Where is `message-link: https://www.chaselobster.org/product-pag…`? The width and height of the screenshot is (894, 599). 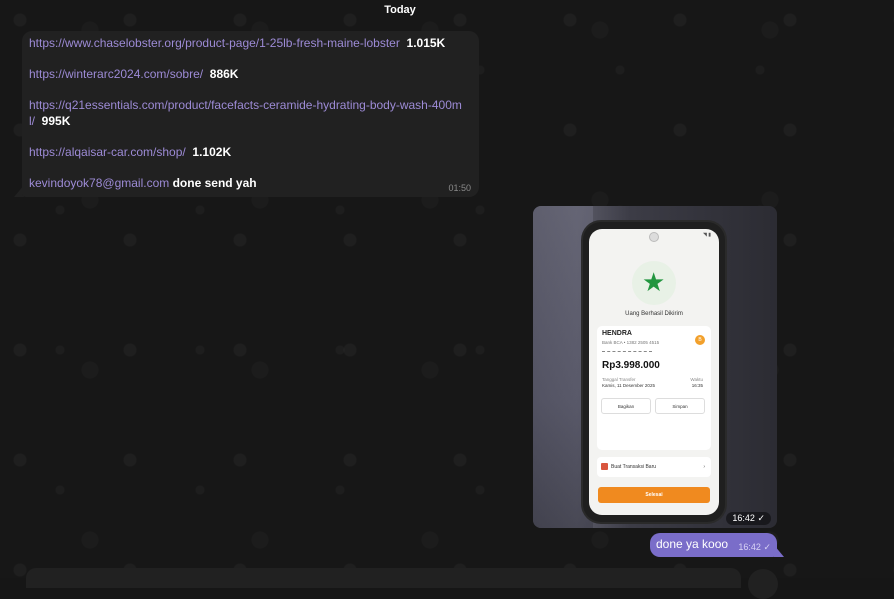 message-link: https://www.chaselobster.org/product-pag… is located at coordinates (214, 43).